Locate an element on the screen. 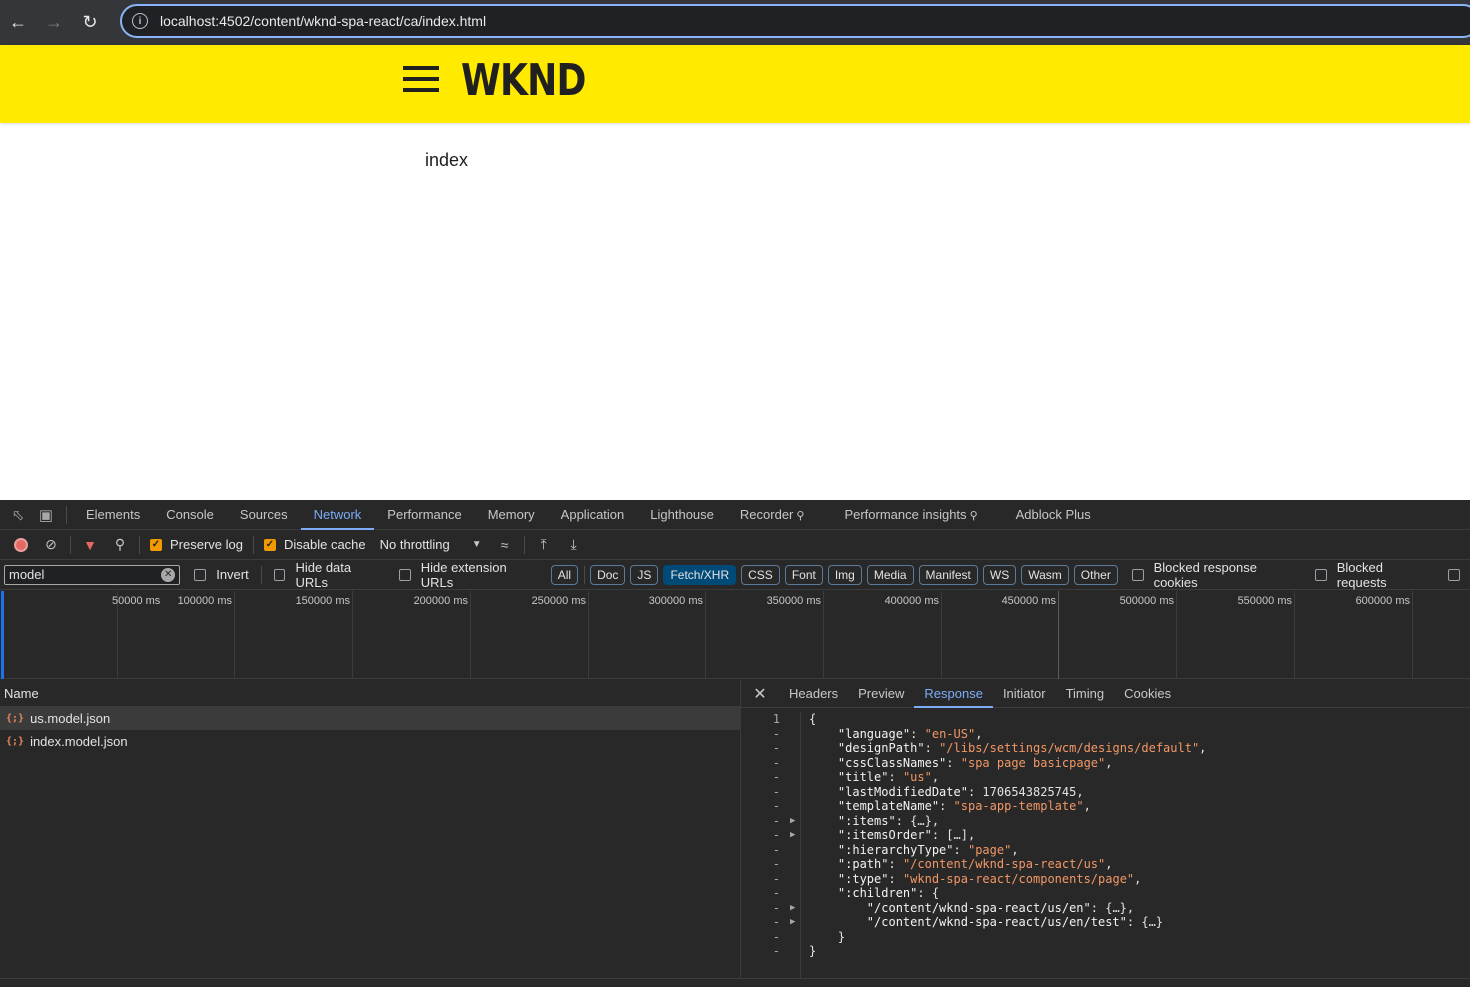 Image resolution: width=1470 pixels, height=987 pixels. filter-type-doc: Doc is located at coordinates (608, 574).